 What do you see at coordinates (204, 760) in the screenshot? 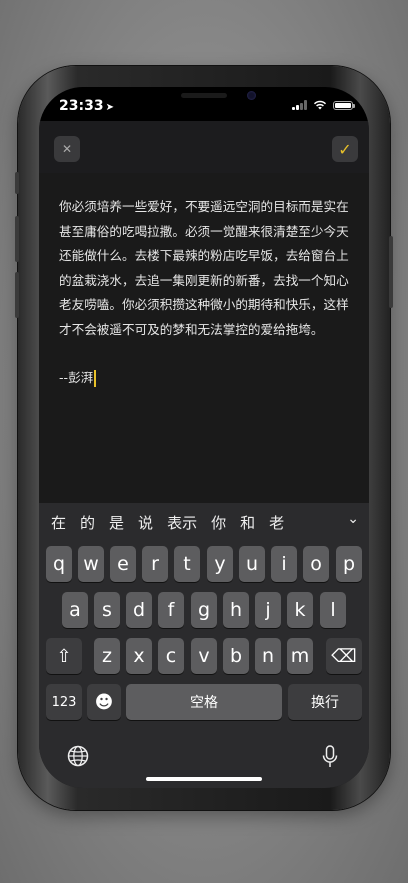
I see `keyboard-bottom-bar` at bounding box center [204, 760].